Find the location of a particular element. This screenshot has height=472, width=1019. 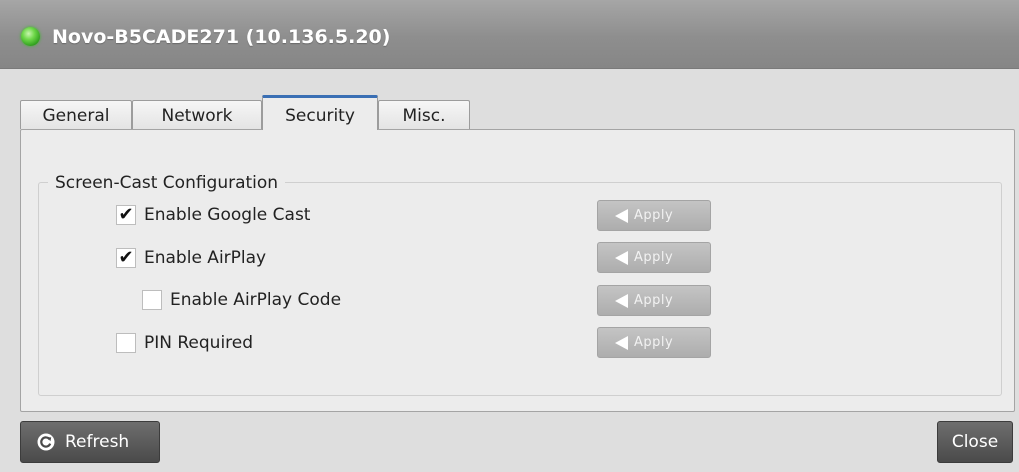

airplay-code-label: Enable AirPlay Code is located at coordinates (256, 300).